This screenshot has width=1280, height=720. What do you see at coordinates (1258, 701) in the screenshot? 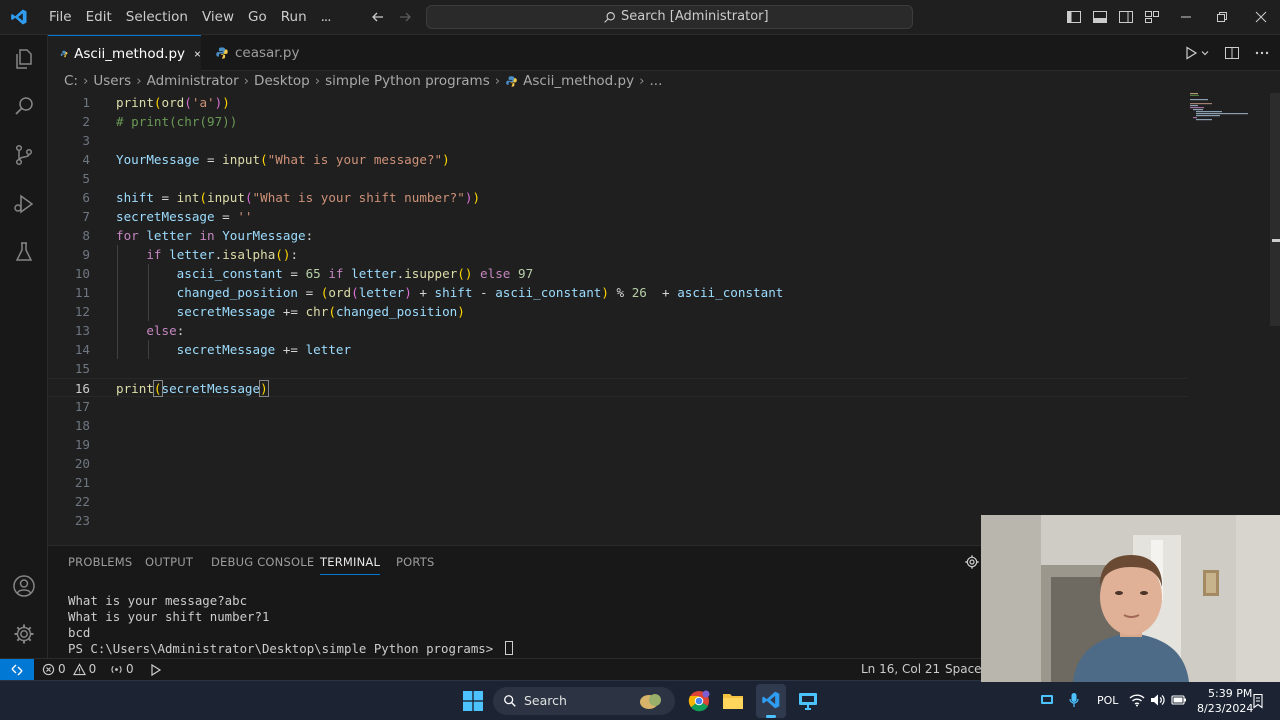
I see `notification-icon` at bounding box center [1258, 701].